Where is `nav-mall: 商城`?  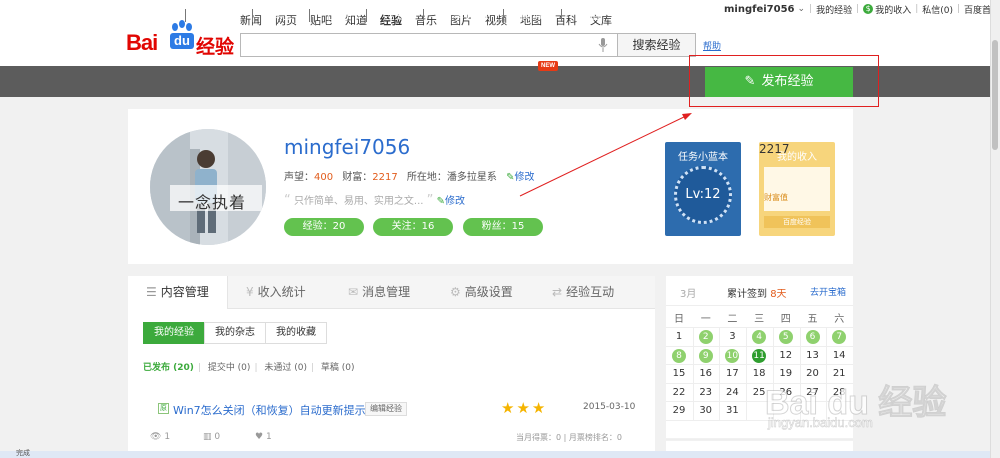
nav-mall: 商城 is located at coordinates (532, 15).